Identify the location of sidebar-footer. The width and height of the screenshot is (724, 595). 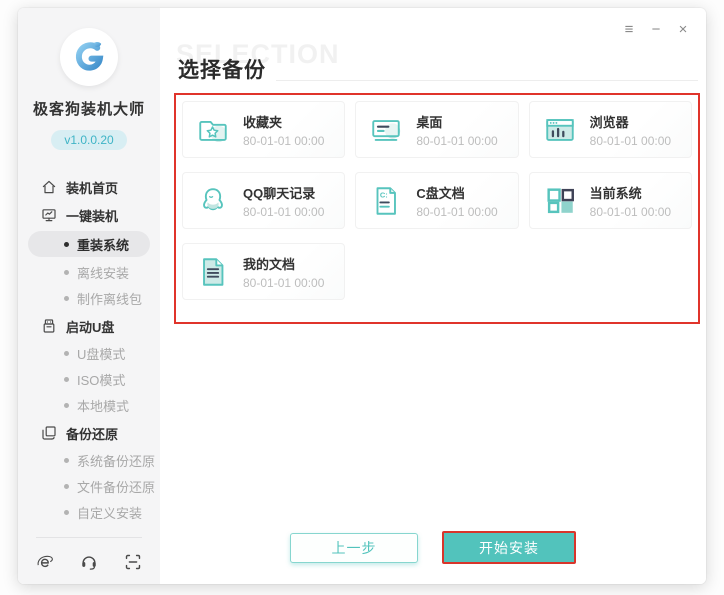
(89, 554).